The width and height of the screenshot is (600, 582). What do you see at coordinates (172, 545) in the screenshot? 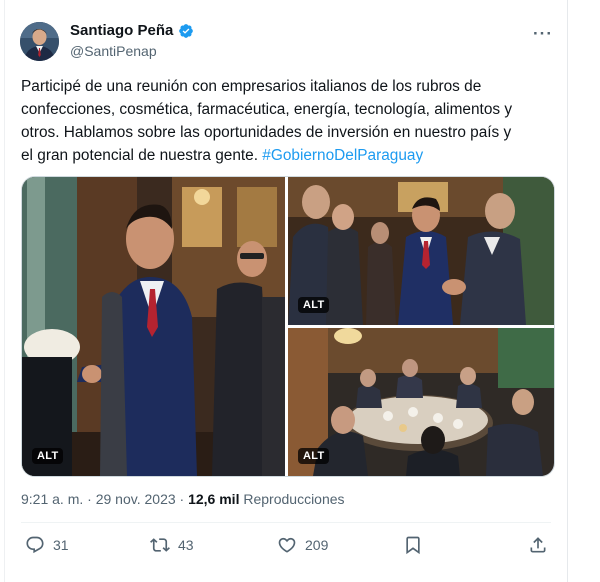
I see `repost-button: 43` at bounding box center [172, 545].